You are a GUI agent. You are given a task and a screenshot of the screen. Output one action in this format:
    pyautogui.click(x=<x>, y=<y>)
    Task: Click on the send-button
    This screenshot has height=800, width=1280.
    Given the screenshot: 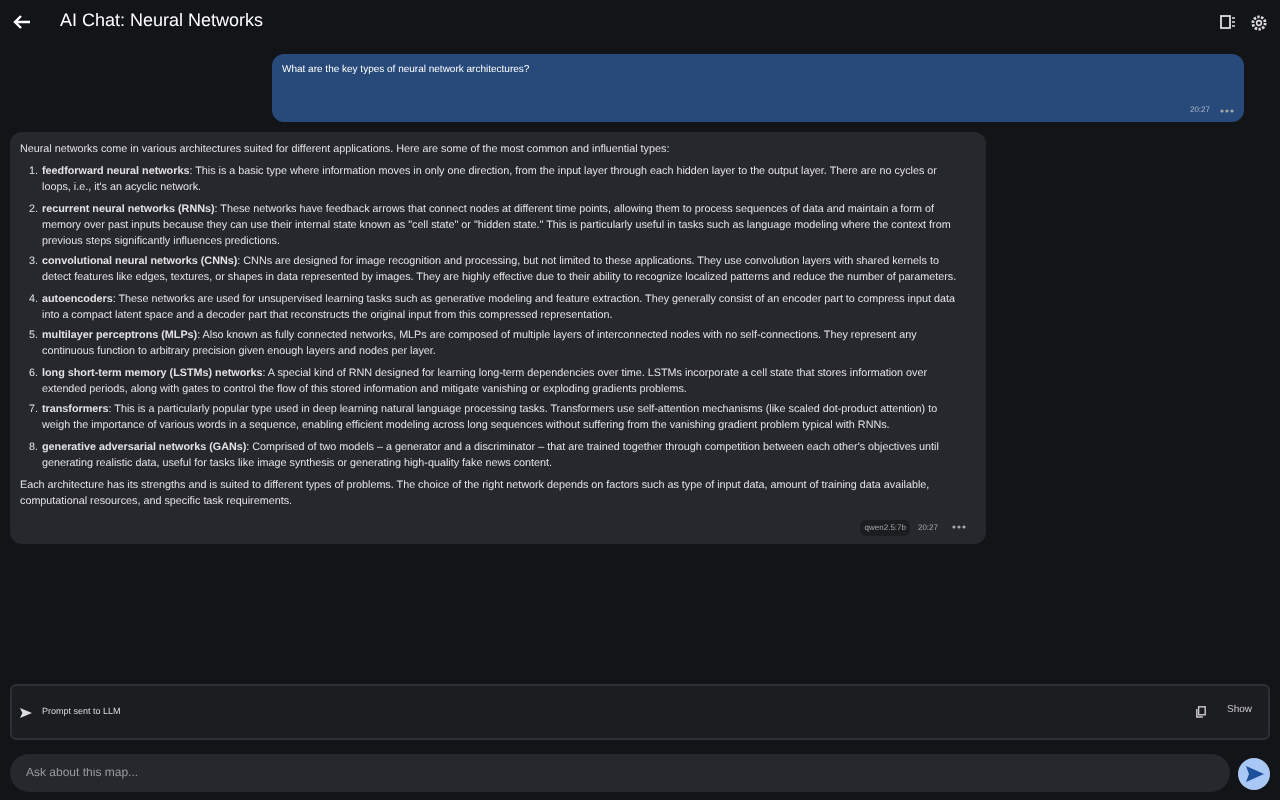 What is the action you would take?
    pyautogui.click(x=1254, y=773)
    